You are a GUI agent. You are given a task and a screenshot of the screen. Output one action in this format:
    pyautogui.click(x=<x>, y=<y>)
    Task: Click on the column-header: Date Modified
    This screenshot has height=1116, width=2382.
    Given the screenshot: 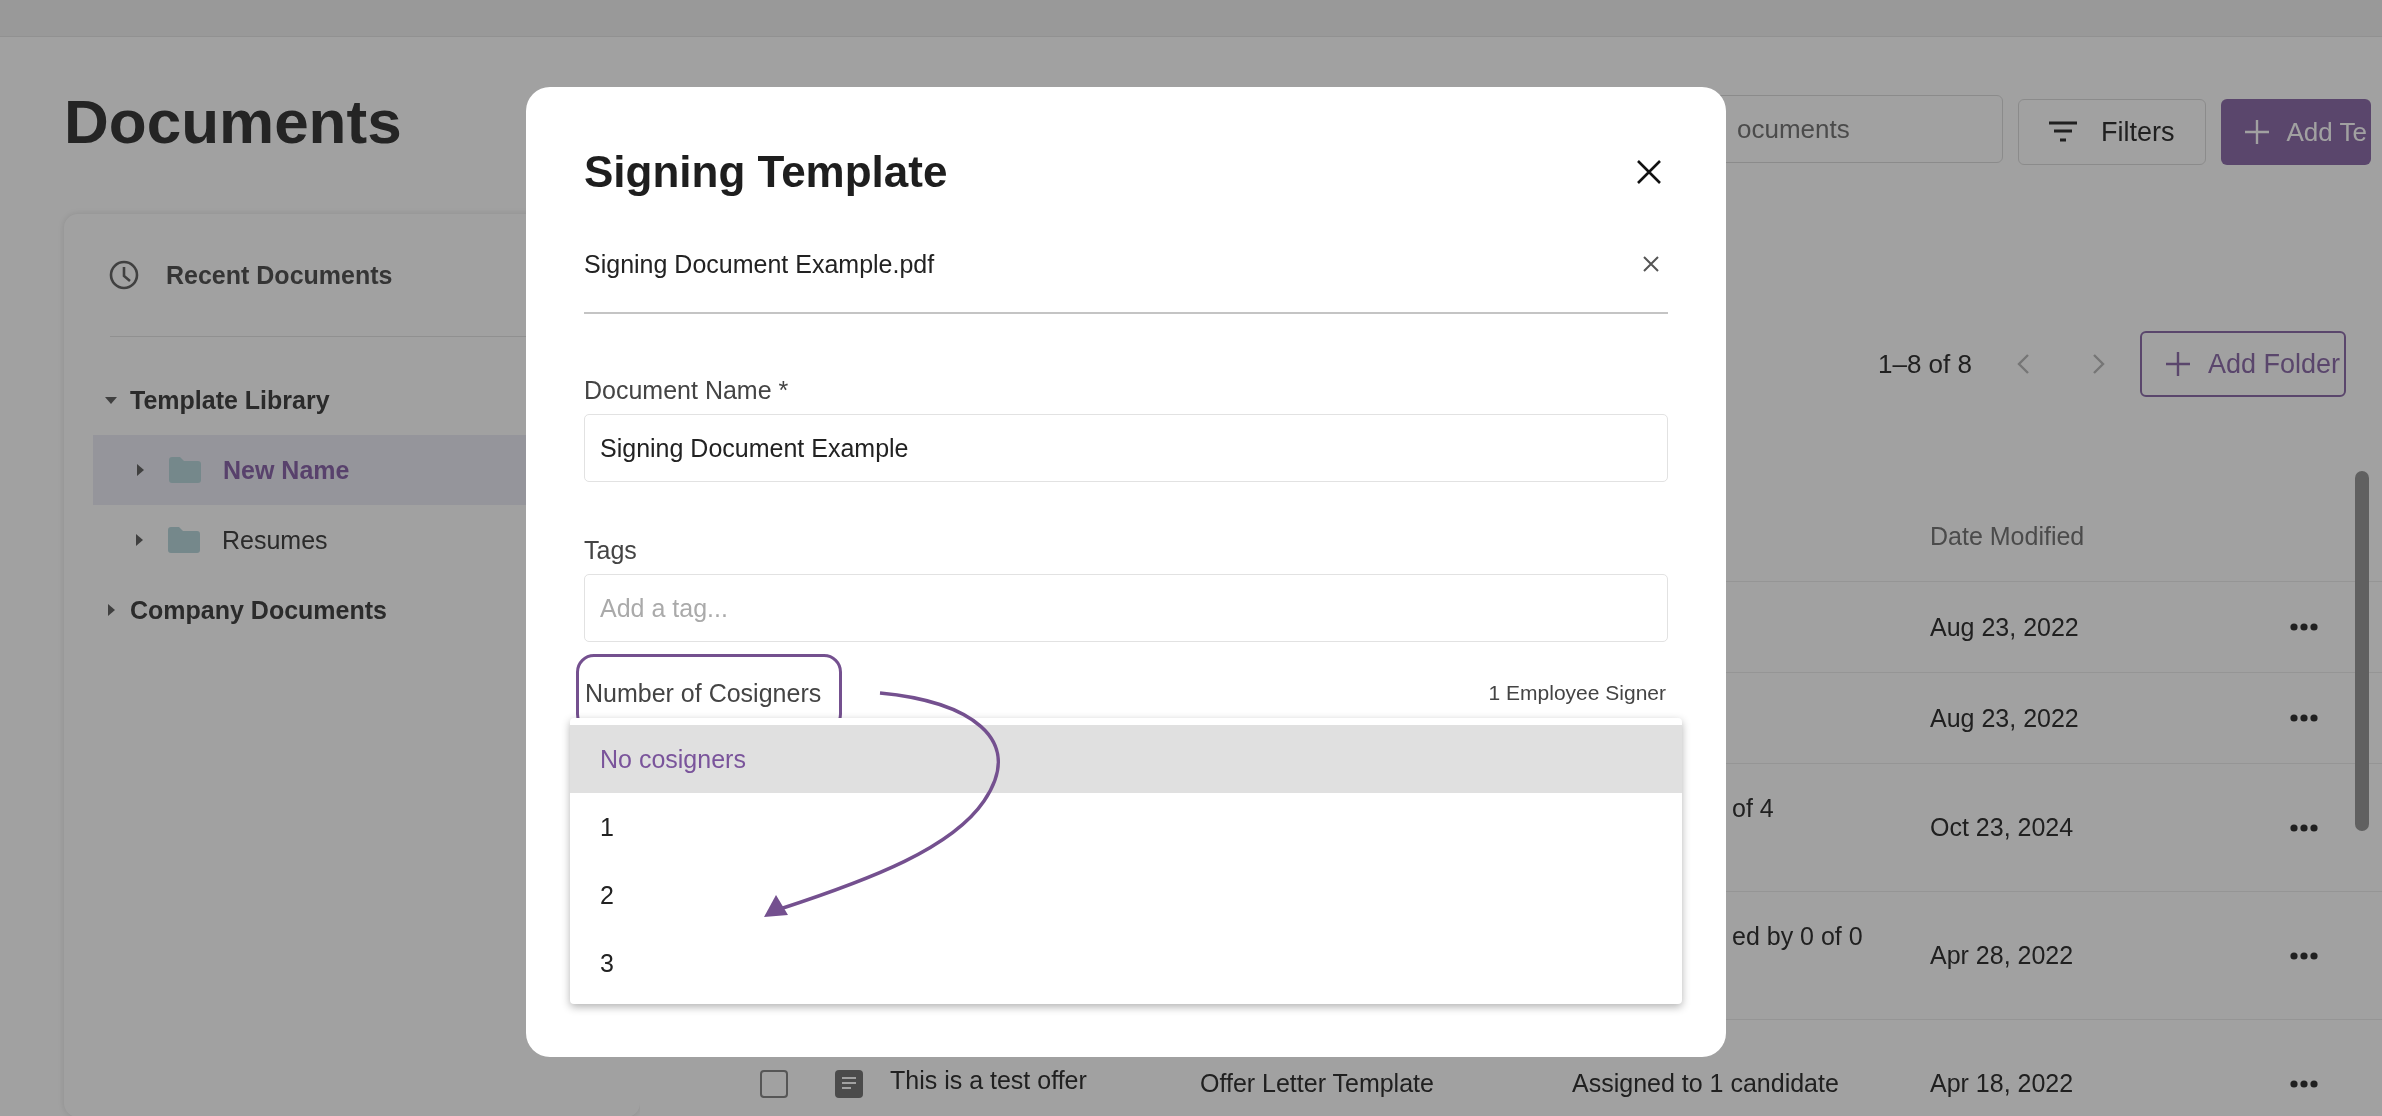 What is the action you would take?
    pyautogui.click(x=2110, y=536)
    